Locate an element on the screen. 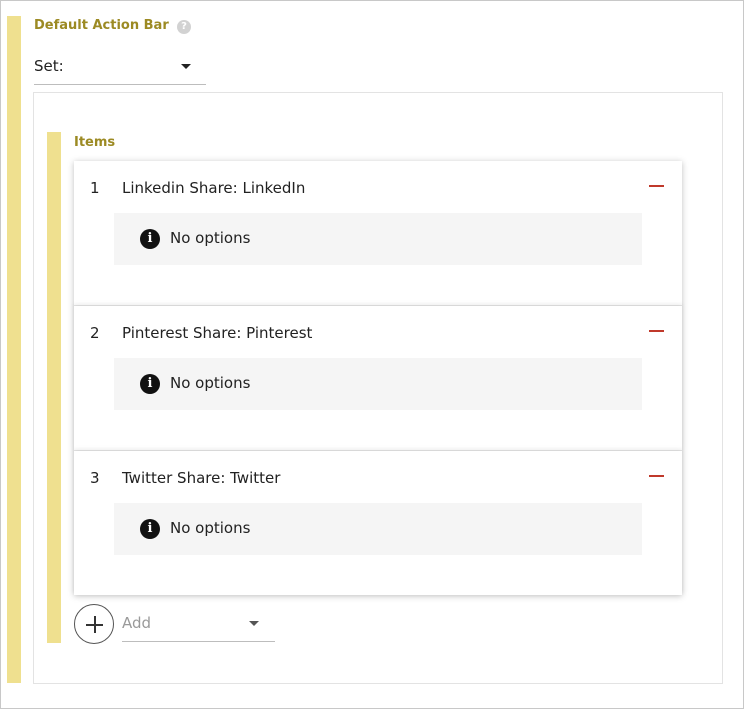  item-index: 3 is located at coordinates (95, 478).